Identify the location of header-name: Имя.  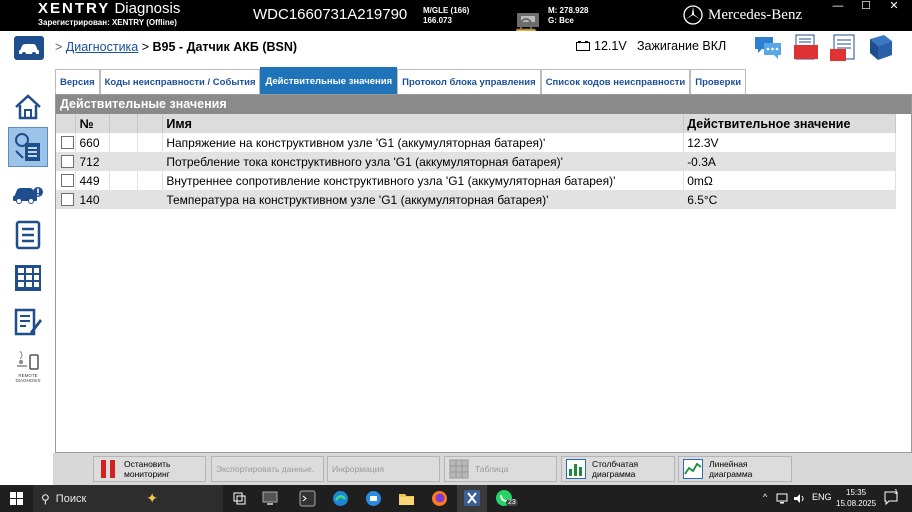
(423, 123).